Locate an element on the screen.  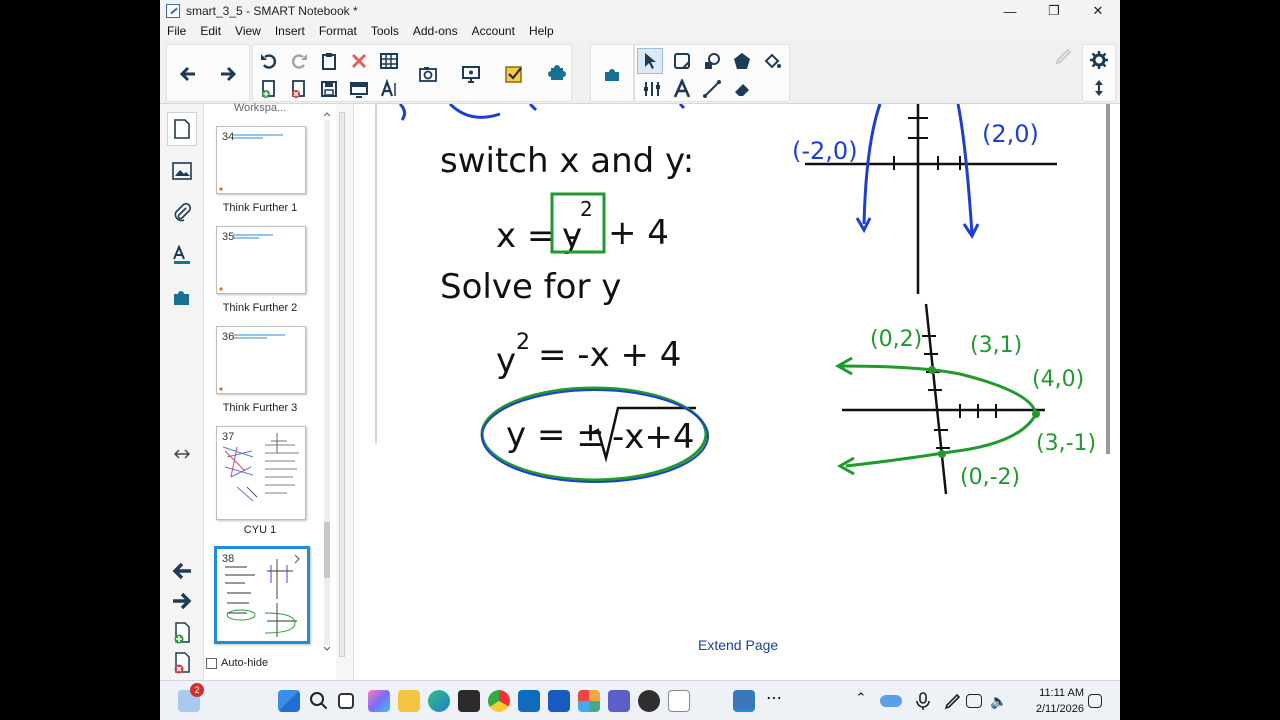
search-icon is located at coordinates (319, 701).